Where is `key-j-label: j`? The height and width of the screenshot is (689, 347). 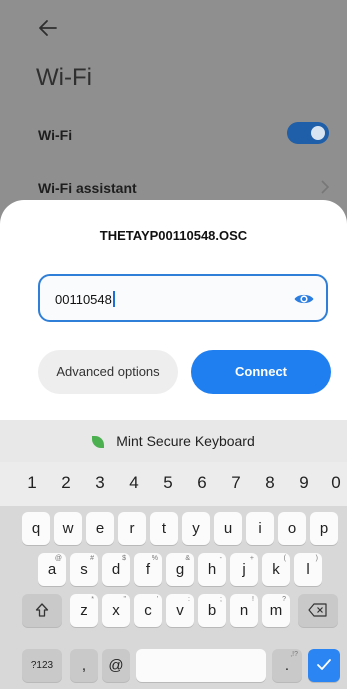 key-j-label: j is located at coordinates (244, 569).